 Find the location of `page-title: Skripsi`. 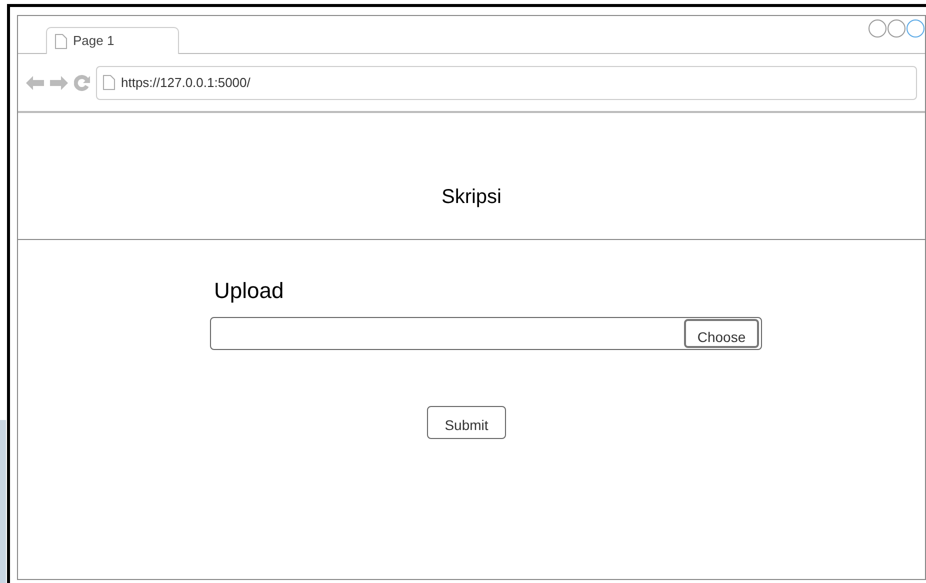

page-title: Skripsi is located at coordinates (471, 197).